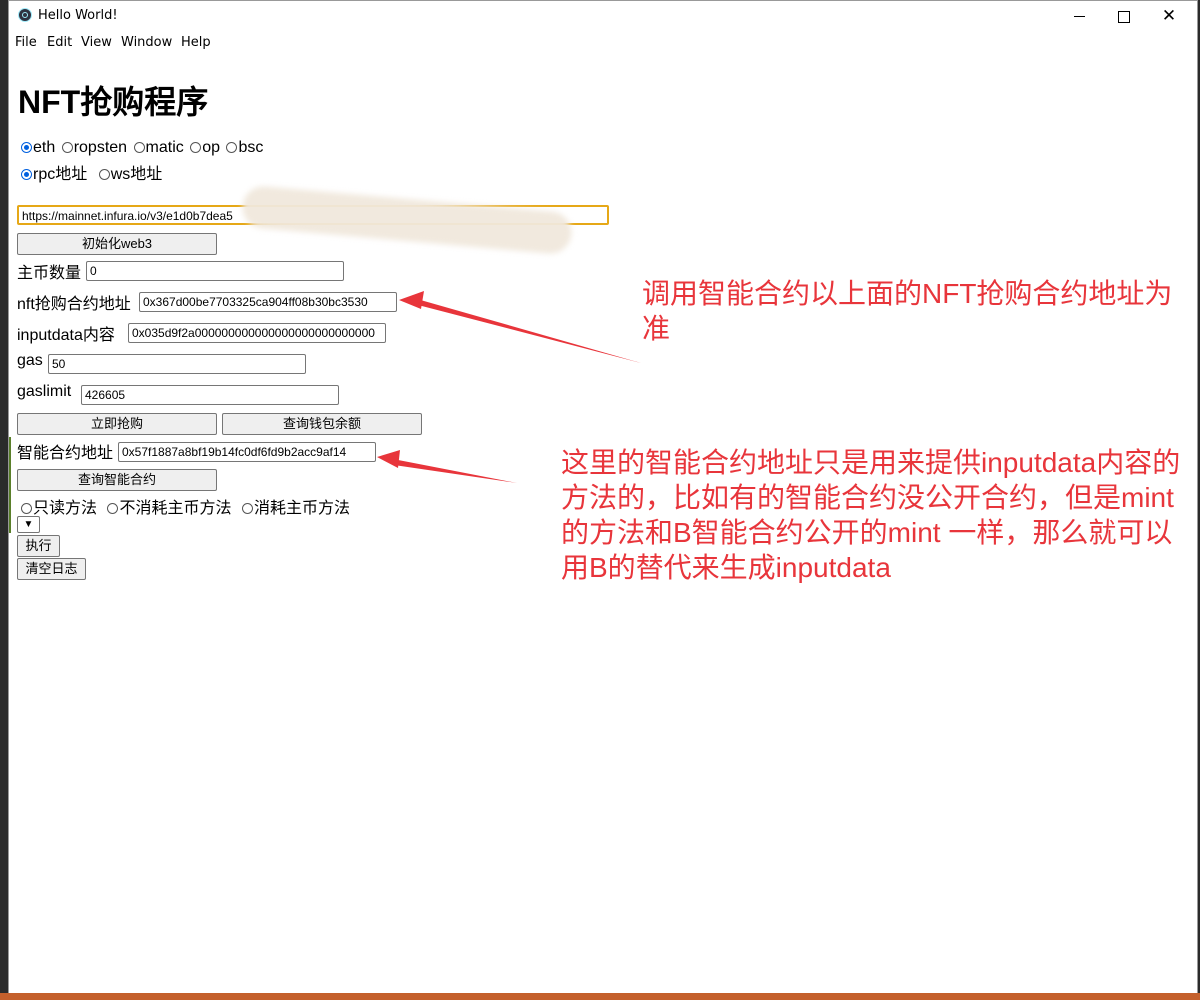 The width and height of the screenshot is (1200, 1000). What do you see at coordinates (600, 996) in the screenshot?
I see `taskbar-strip` at bounding box center [600, 996].